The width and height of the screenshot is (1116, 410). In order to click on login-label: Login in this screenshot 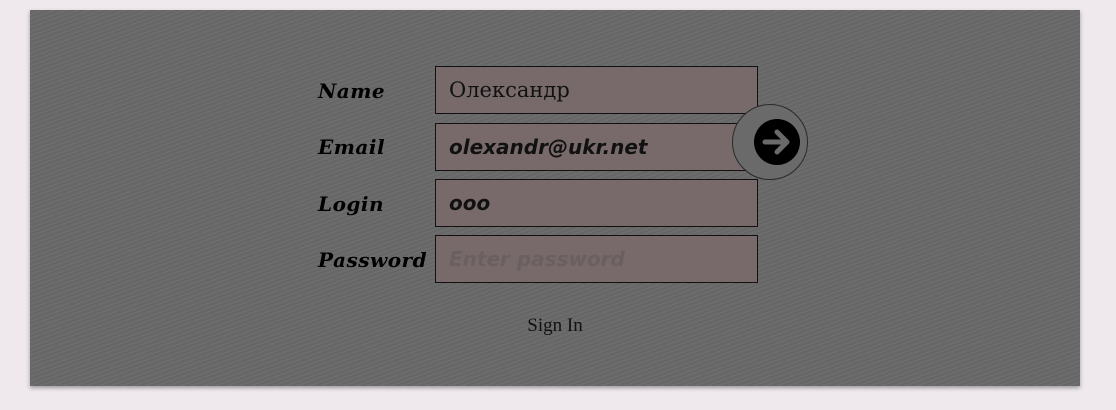, I will do `click(351, 204)`.